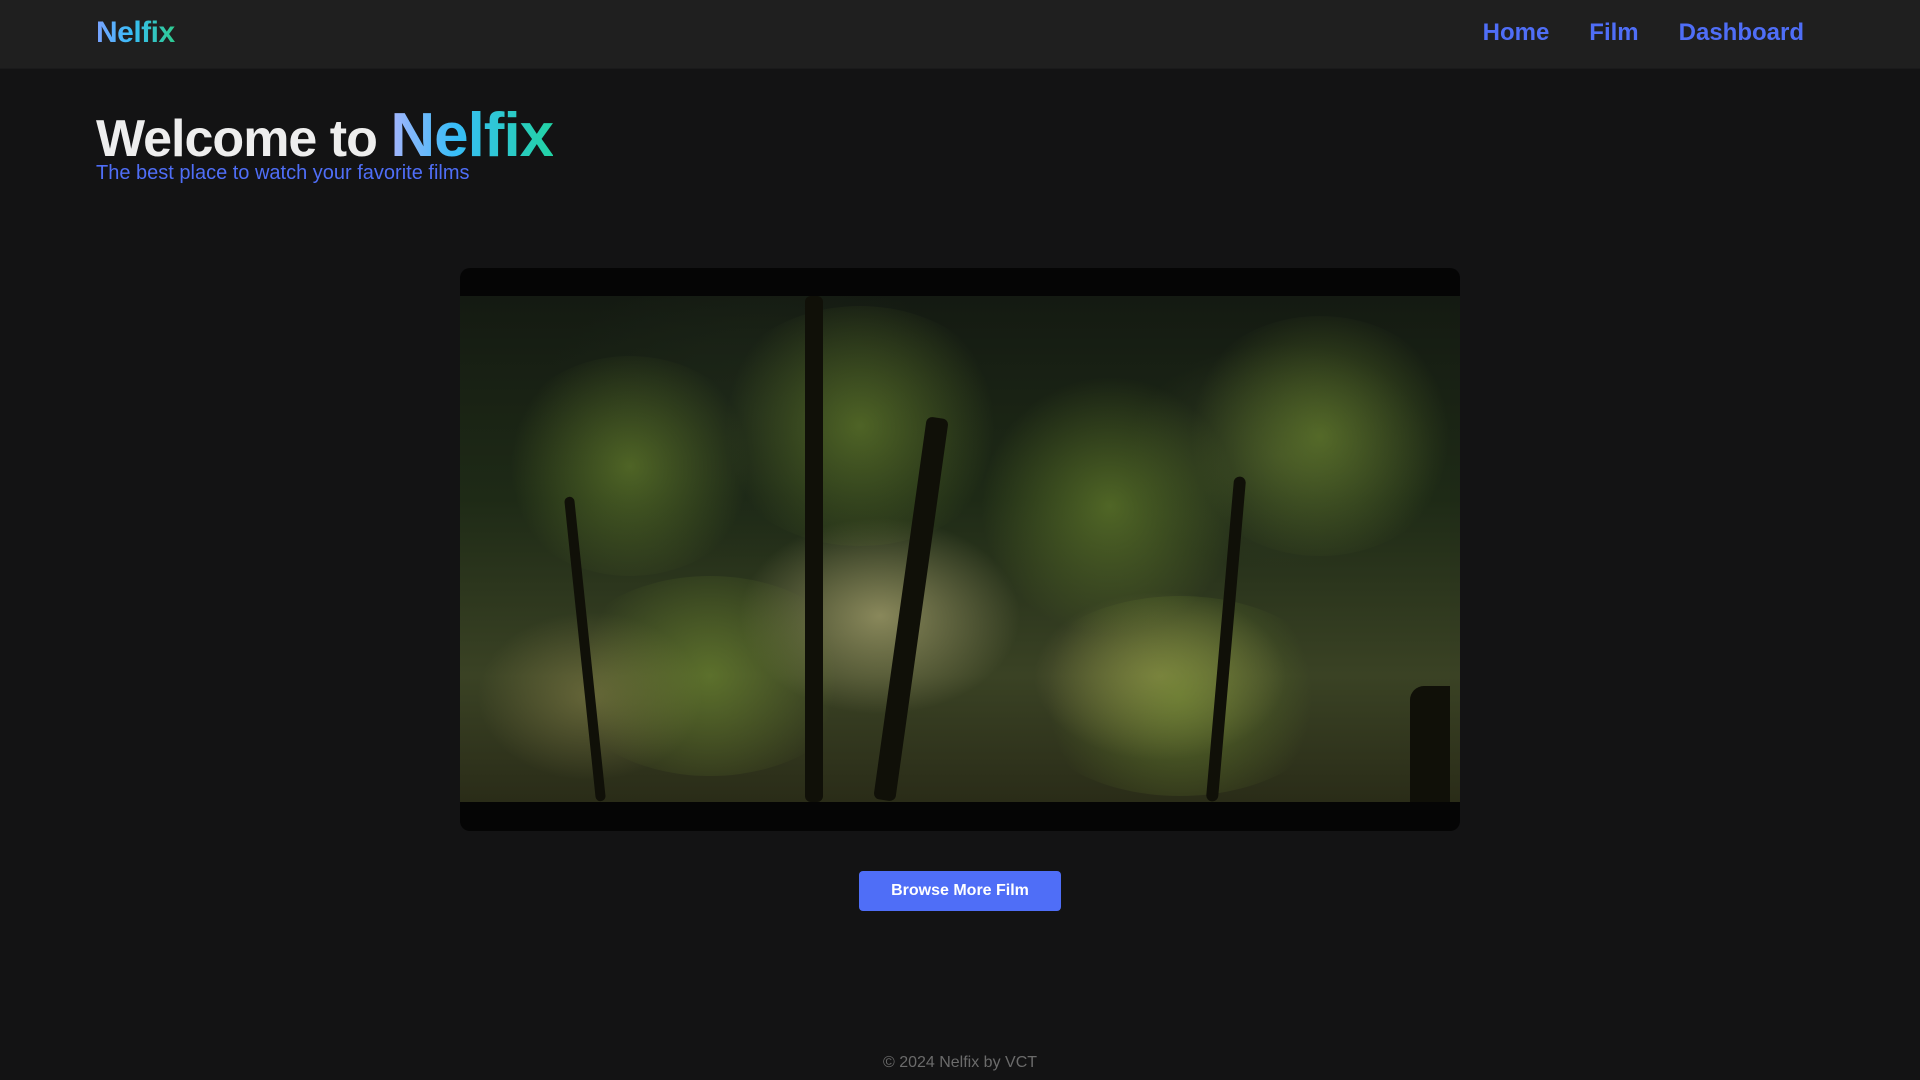 The height and width of the screenshot is (1080, 1920). I want to click on footer-copyright: © 2024 Nelfix by VCT, so click(960, 1062).